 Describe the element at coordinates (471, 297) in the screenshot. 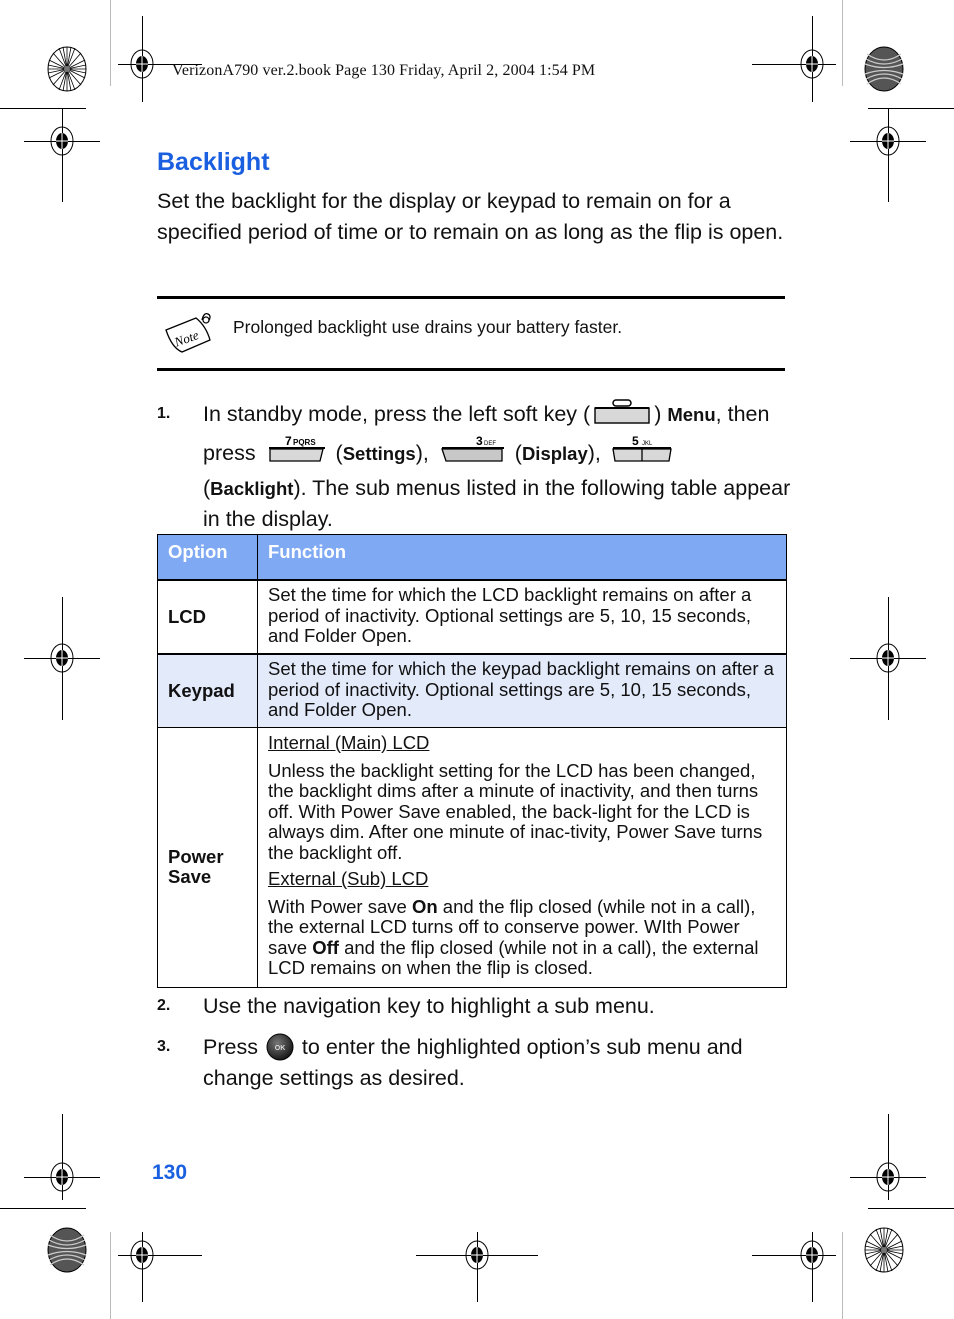

I see `note-top-rule` at that location.